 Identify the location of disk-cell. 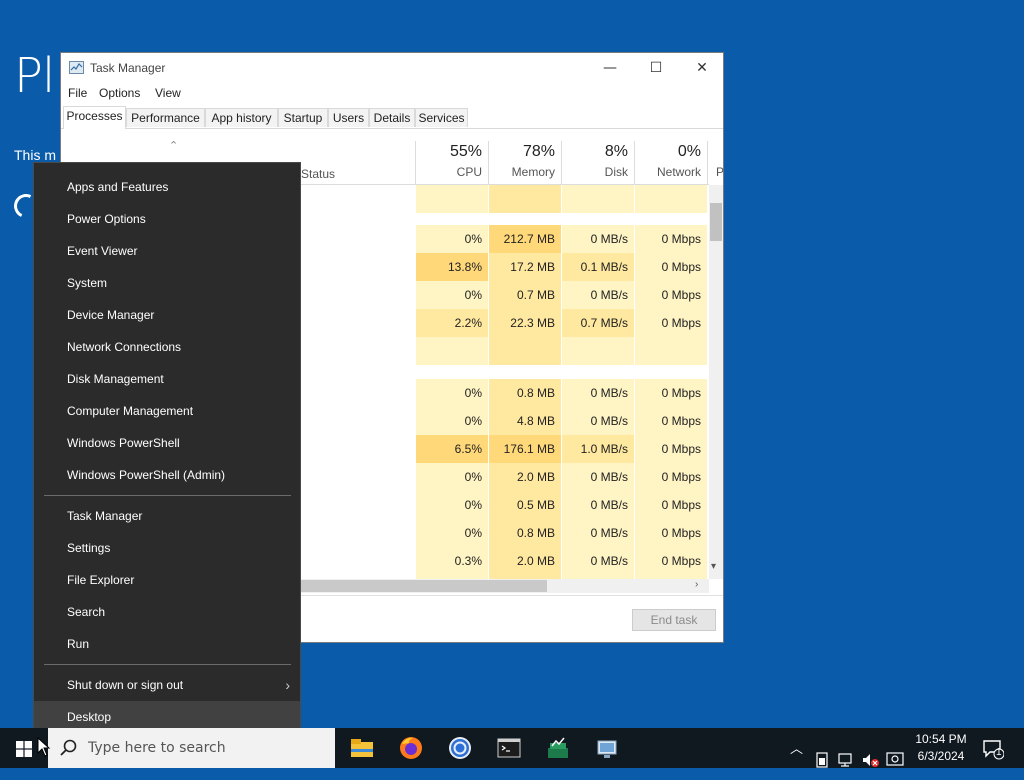
(597, 351).